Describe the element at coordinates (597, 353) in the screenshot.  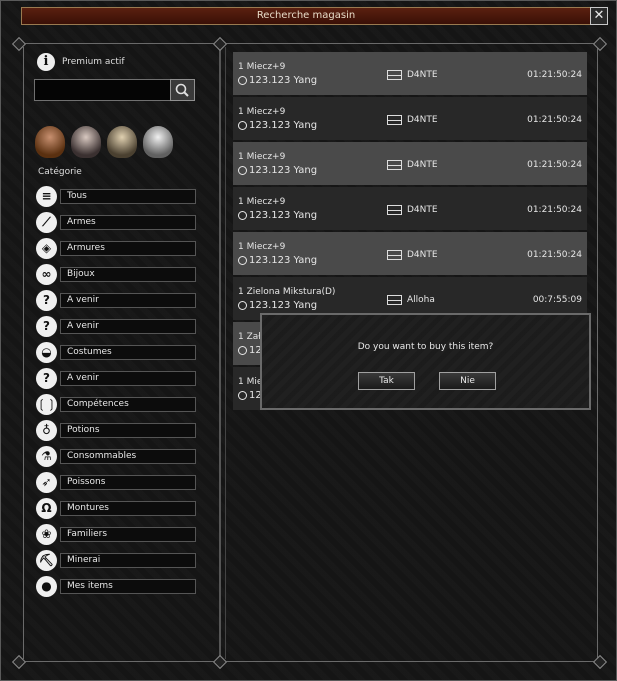
I see `frame-right` at that location.